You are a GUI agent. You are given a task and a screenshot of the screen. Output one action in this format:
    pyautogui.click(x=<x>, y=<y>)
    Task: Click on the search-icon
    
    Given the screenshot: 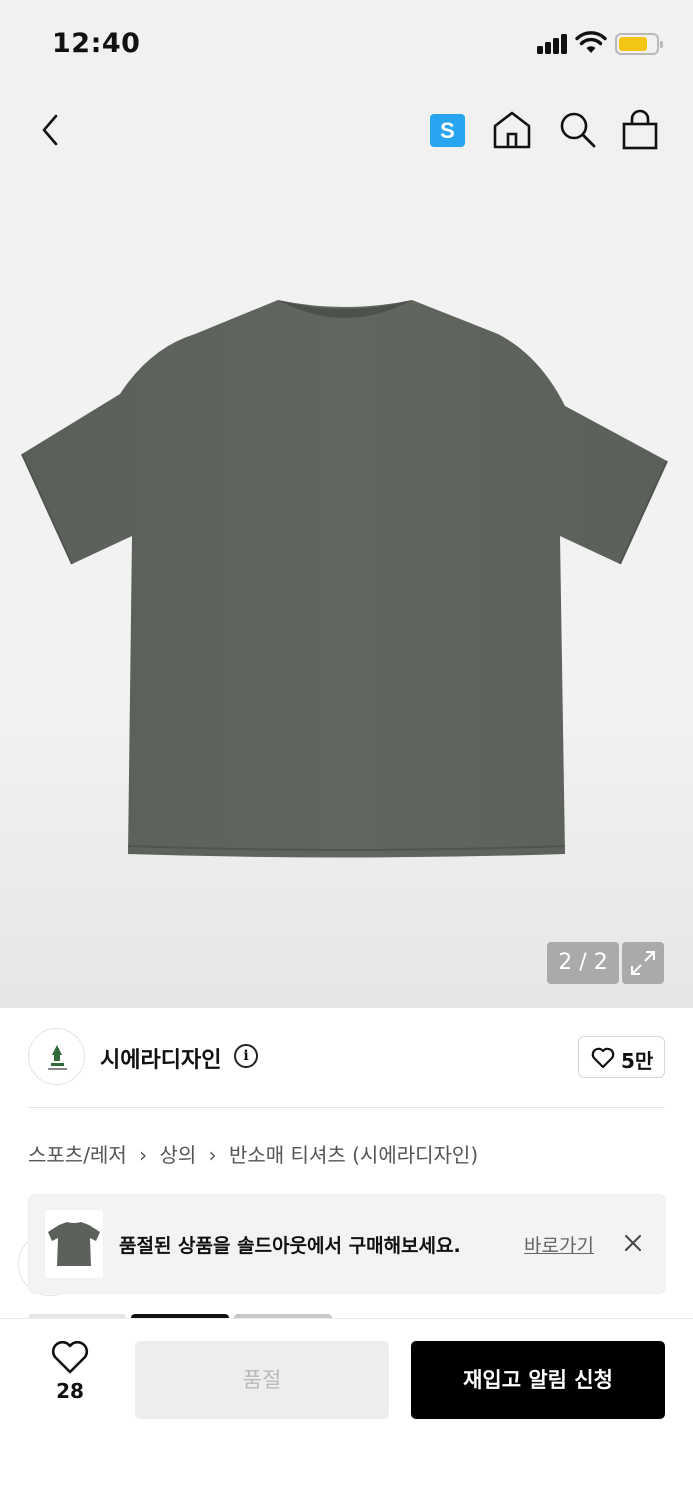 What is the action you would take?
    pyautogui.click(x=578, y=130)
    